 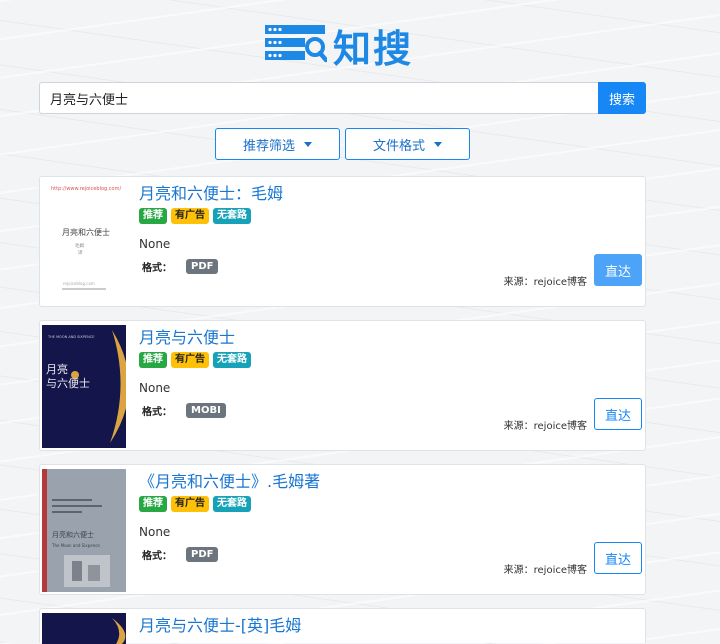 I want to click on file-format-dropdown: 文件格式, so click(x=407, y=144).